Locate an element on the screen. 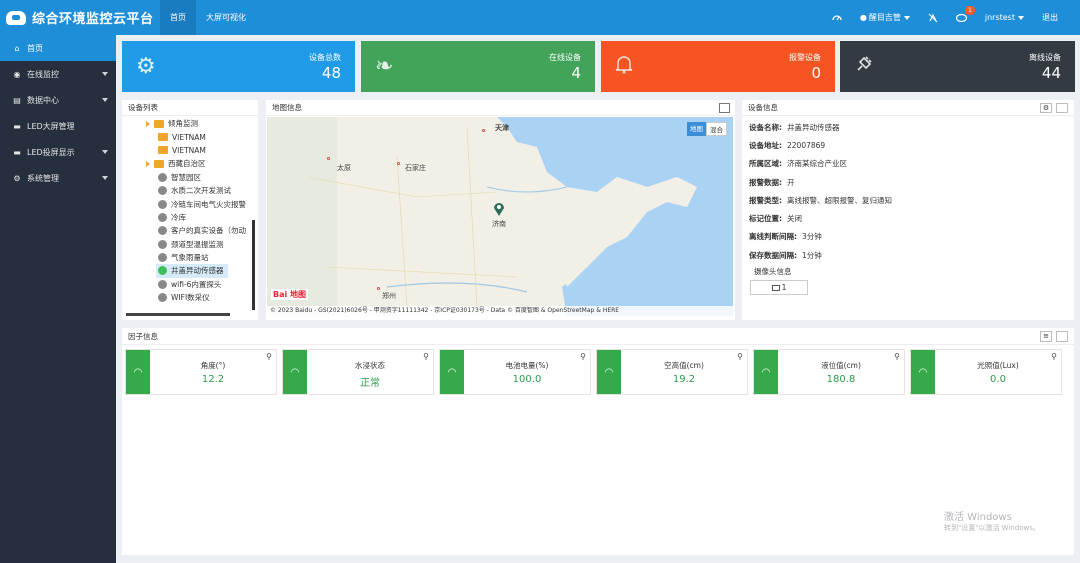 The image size is (1080, 563). mute-icon is located at coordinates (933, 17).